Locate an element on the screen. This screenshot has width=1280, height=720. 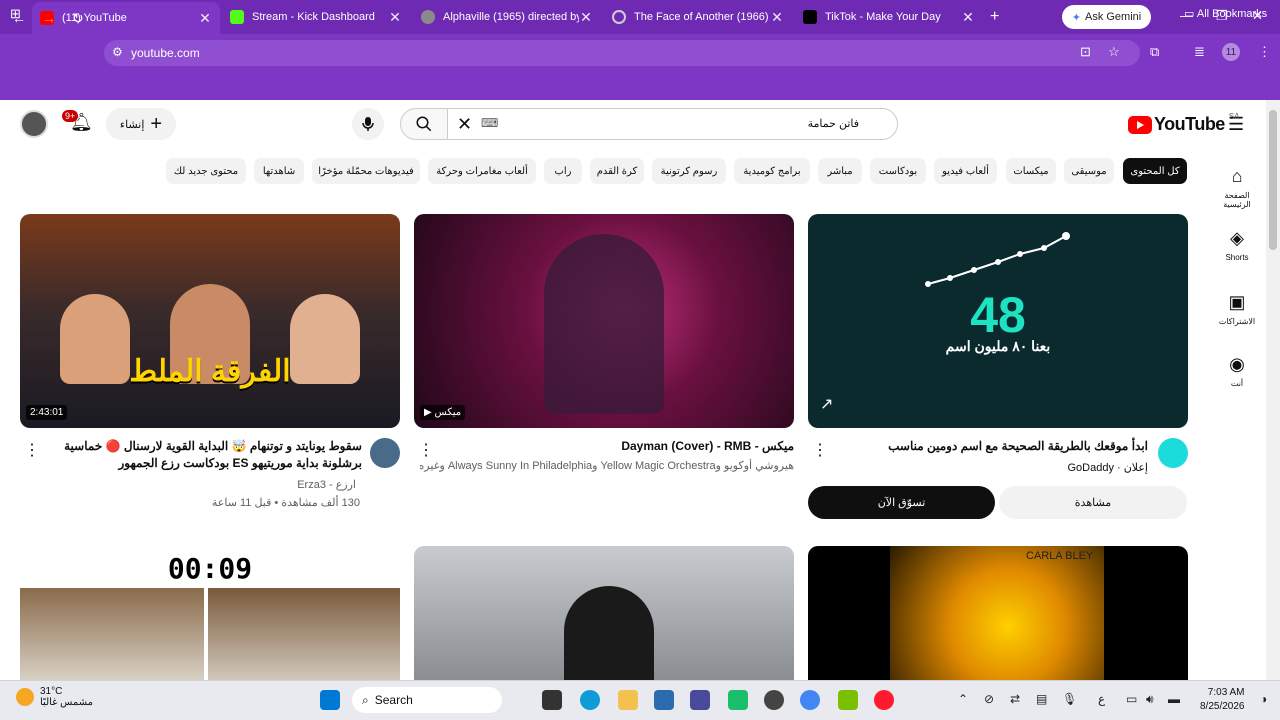
chip-label: كرة القدم is located at coordinates (617, 171).